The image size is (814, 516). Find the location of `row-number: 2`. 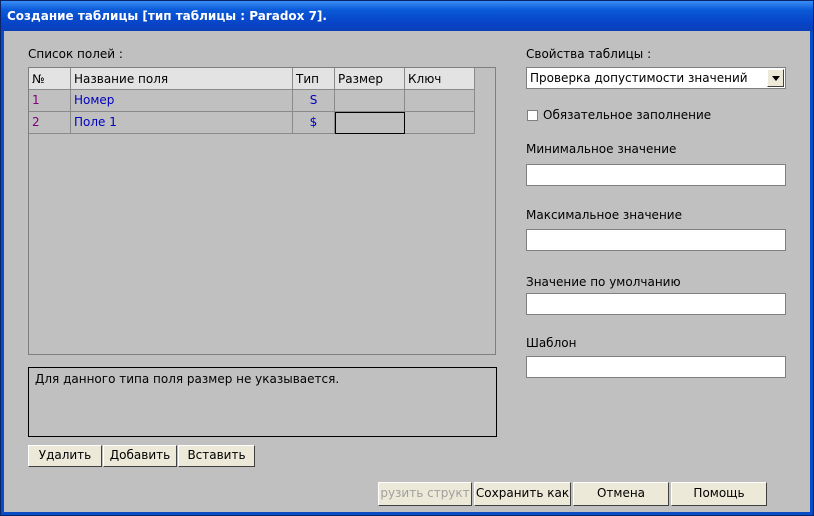

row-number: 2 is located at coordinates (50, 123).